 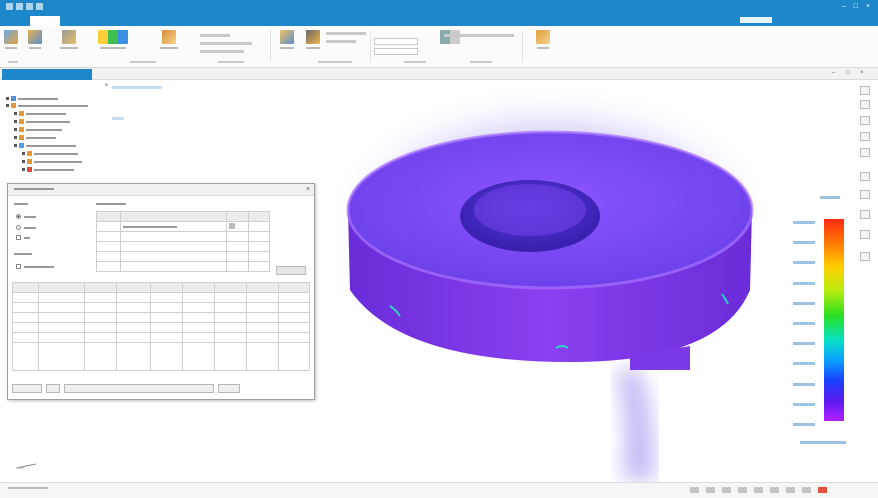 What do you see at coordinates (439, 47) in the screenshot?
I see `ribbon` at bounding box center [439, 47].